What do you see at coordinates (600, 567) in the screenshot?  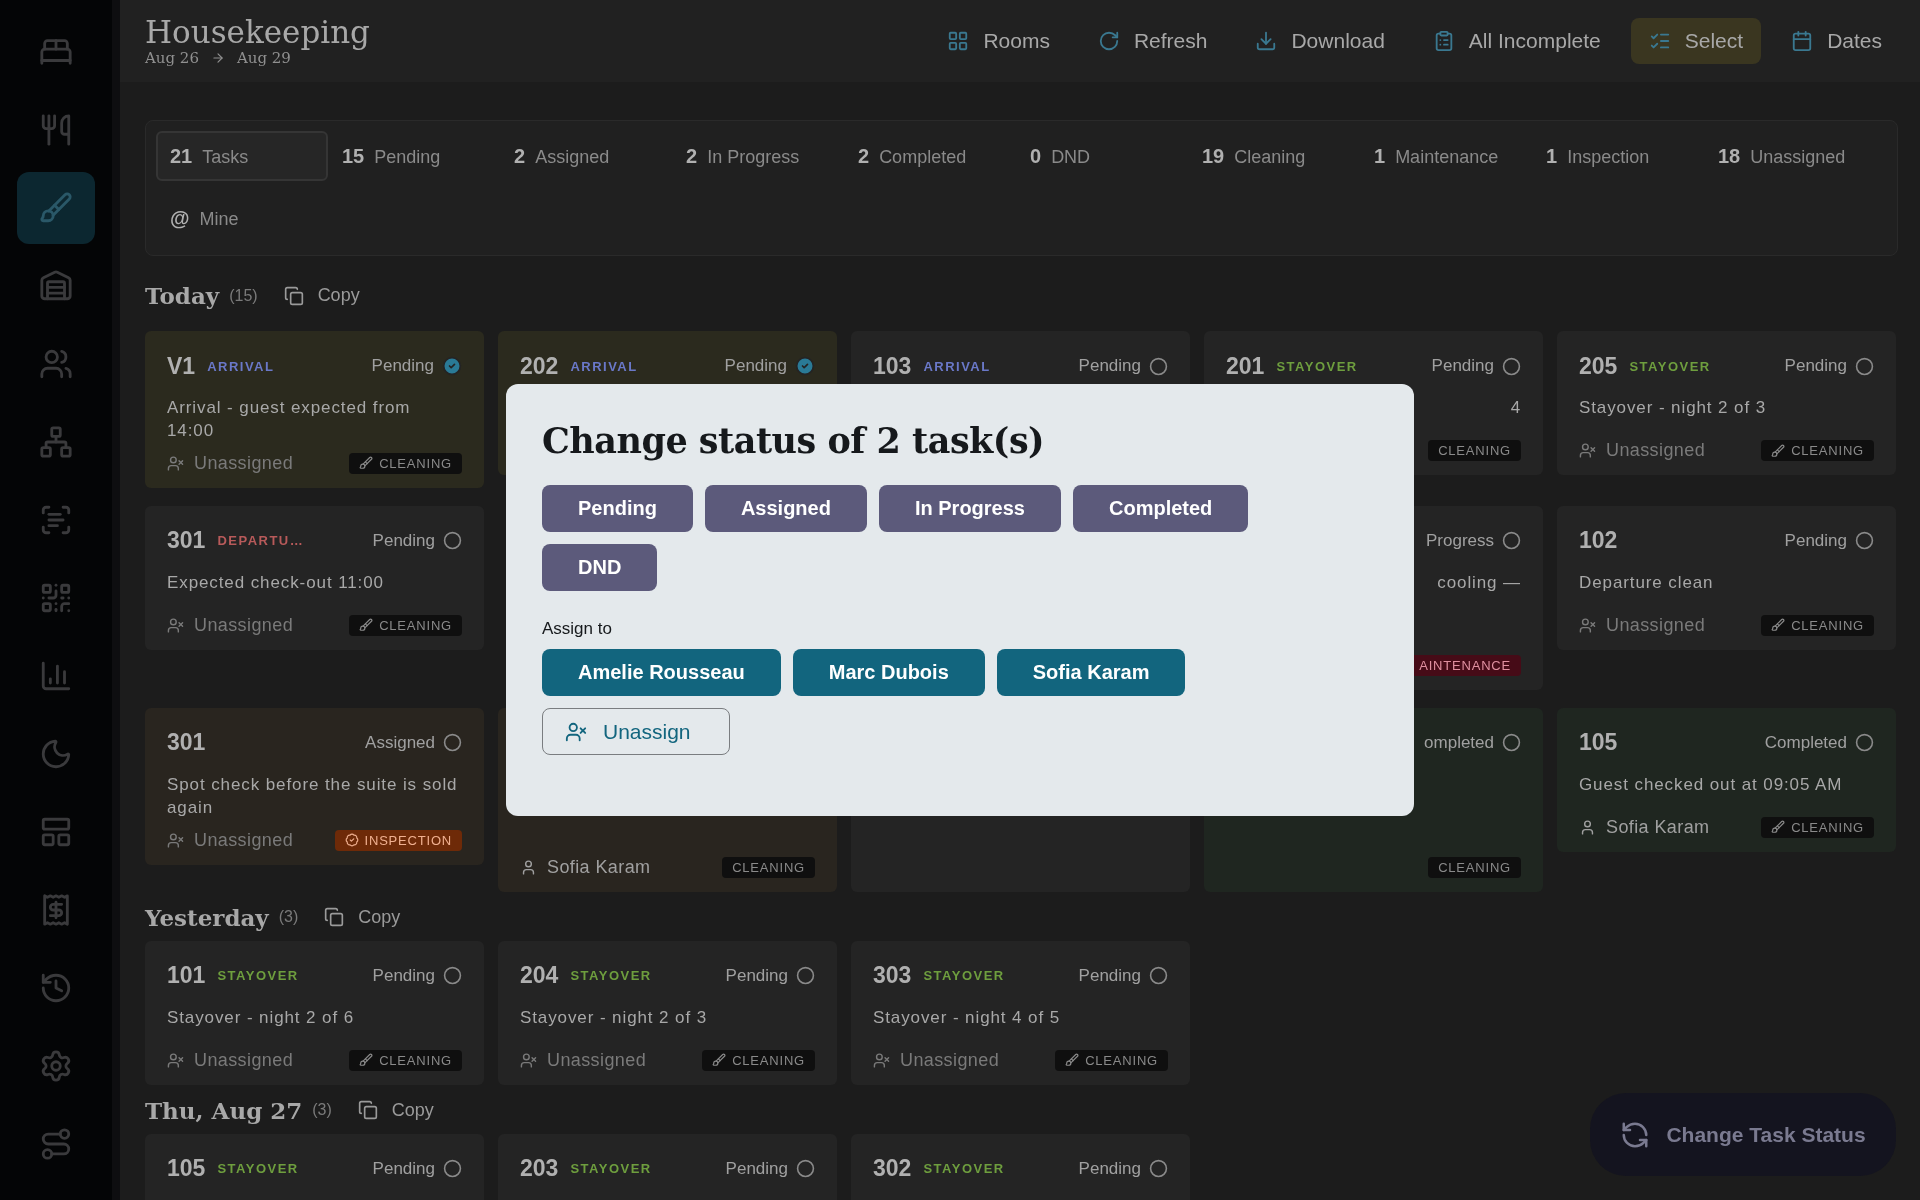 I see `status-option-button: DND` at bounding box center [600, 567].